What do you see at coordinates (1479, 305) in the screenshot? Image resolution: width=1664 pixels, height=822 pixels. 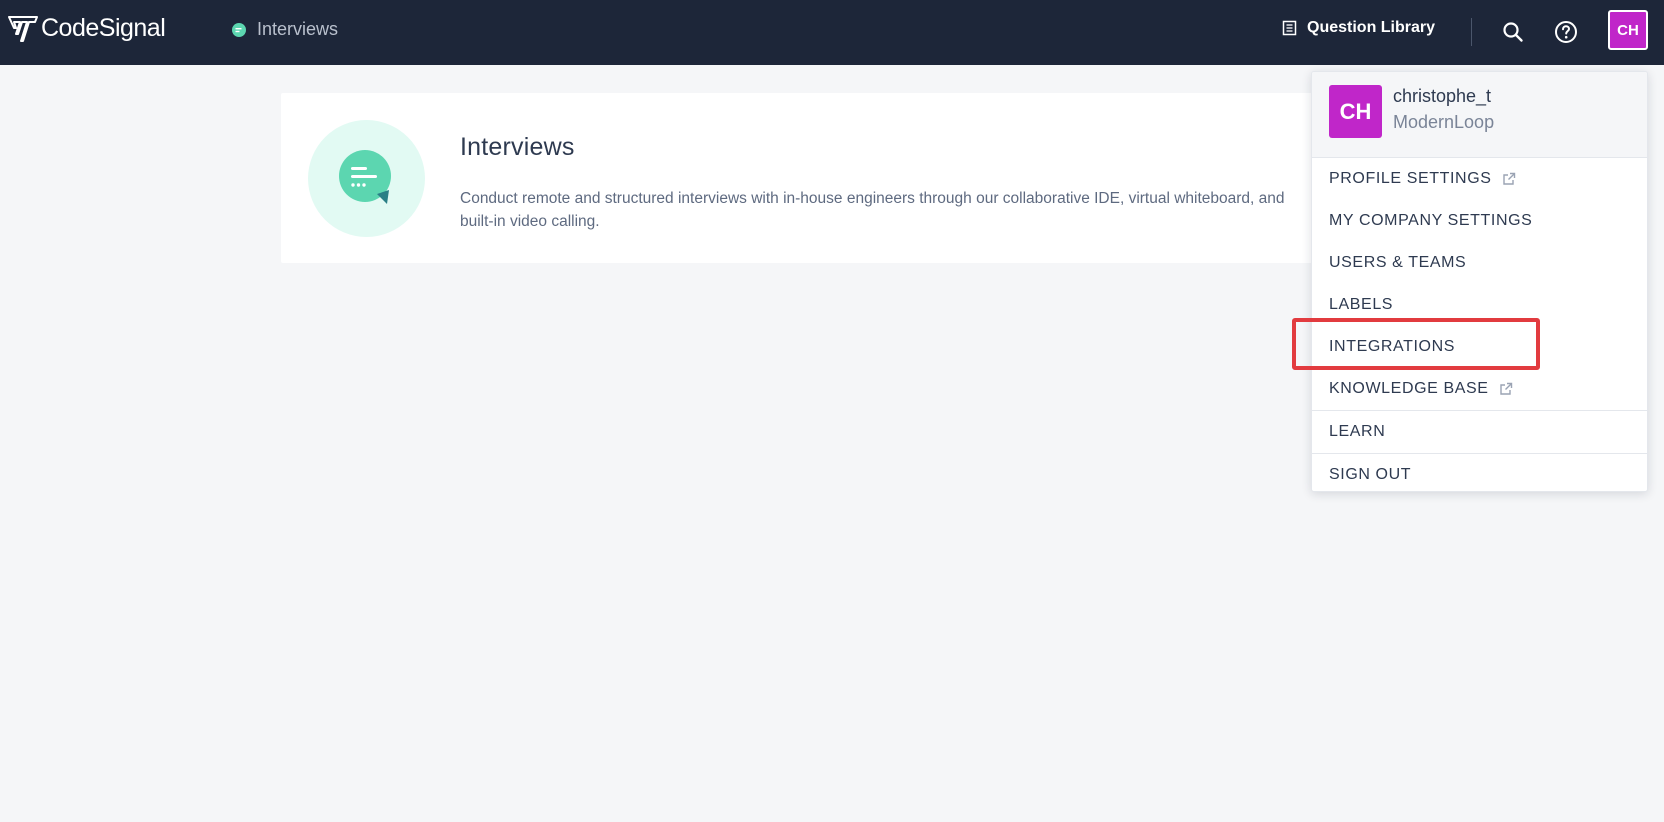 I see `menu-item-labels: LABELS` at bounding box center [1479, 305].